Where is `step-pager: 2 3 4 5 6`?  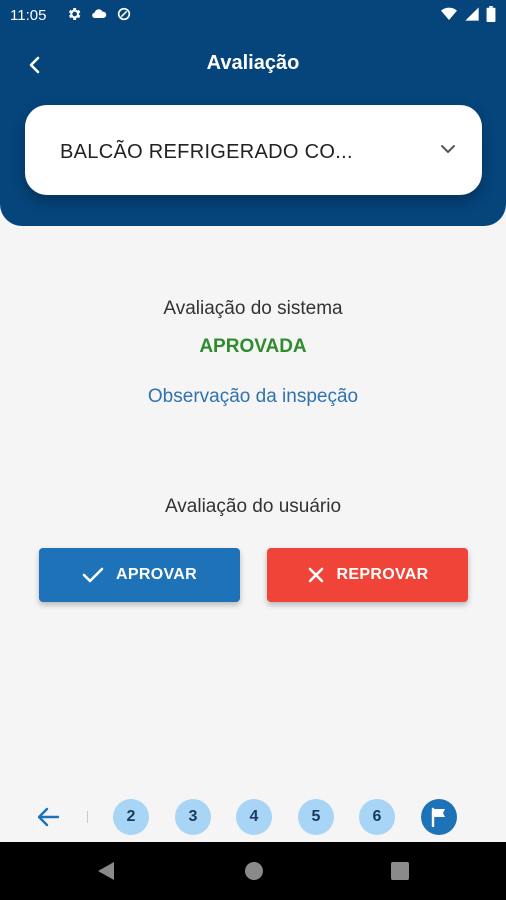
step-pager: 2 3 4 5 6 is located at coordinates (253, 818).